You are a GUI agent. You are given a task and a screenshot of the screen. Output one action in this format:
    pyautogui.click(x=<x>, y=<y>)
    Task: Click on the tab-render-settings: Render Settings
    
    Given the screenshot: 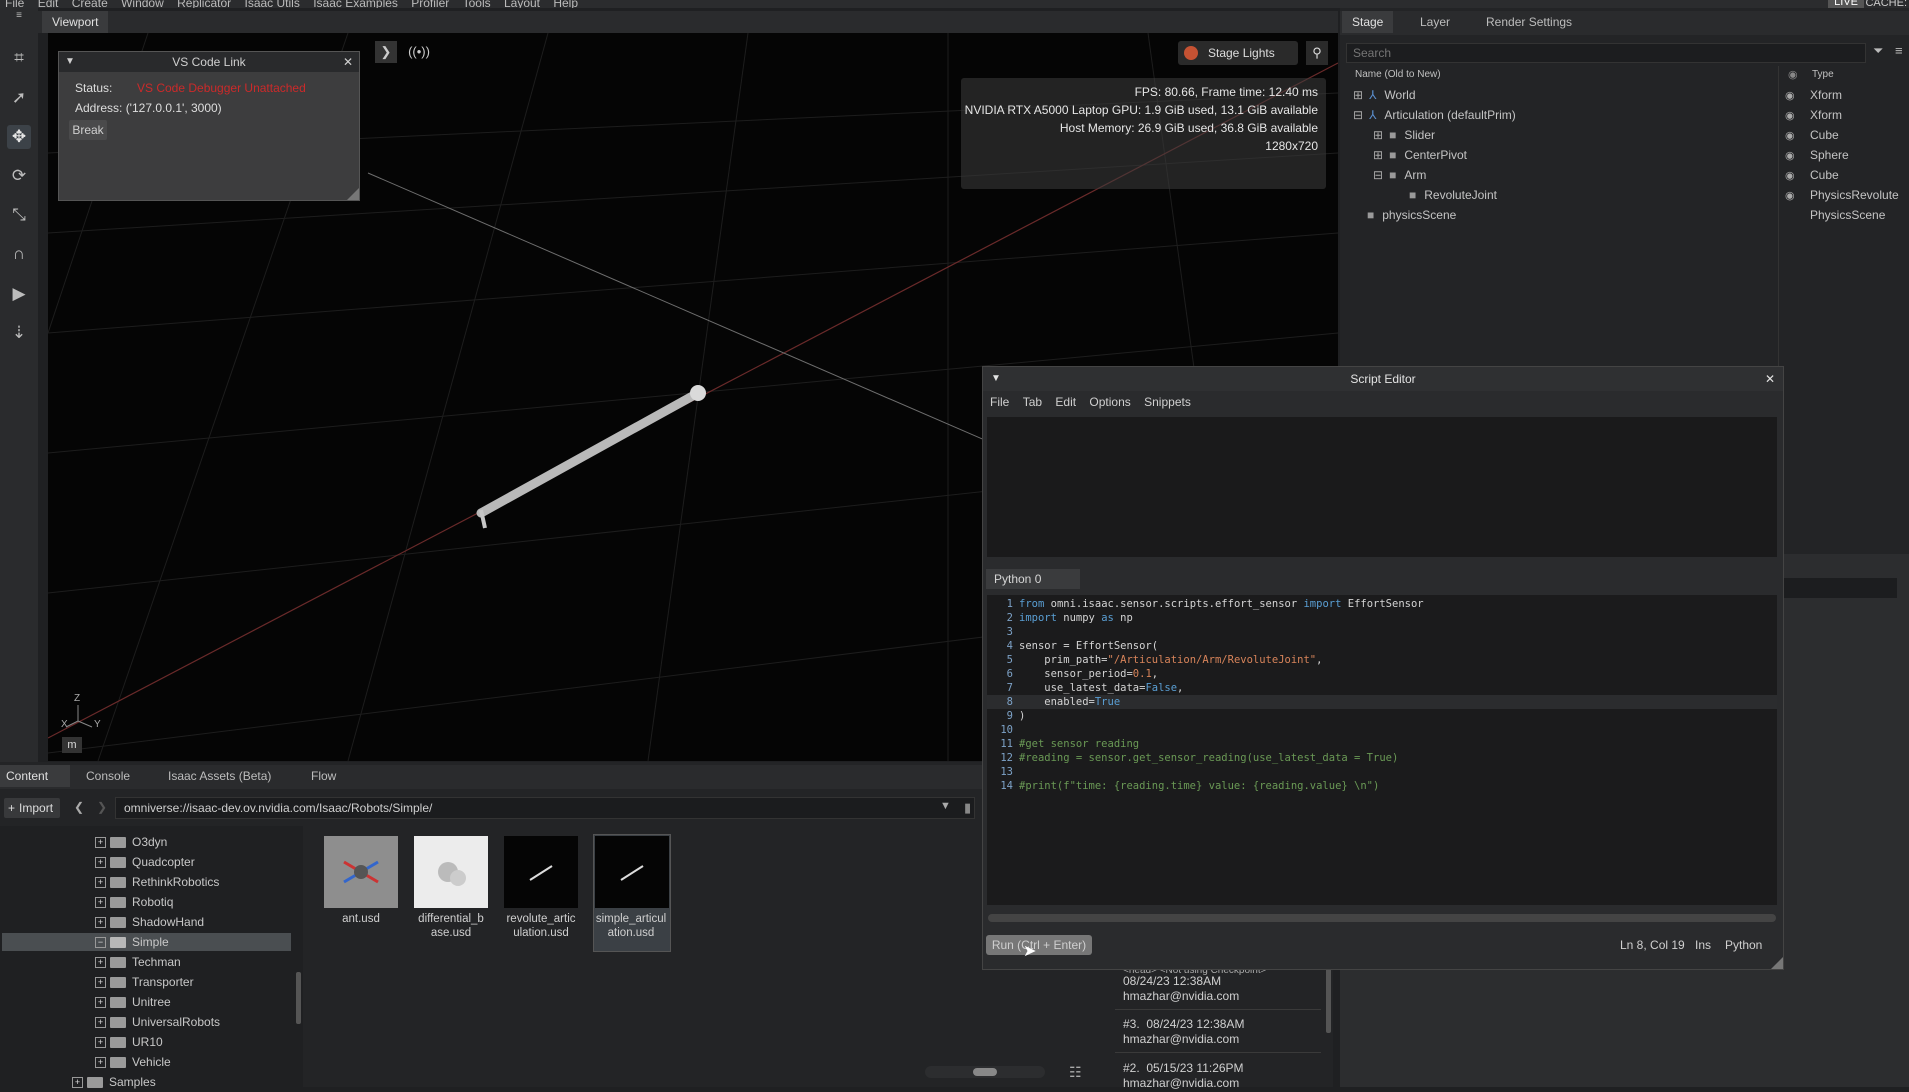 What is the action you would take?
    pyautogui.click(x=1529, y=22)
    